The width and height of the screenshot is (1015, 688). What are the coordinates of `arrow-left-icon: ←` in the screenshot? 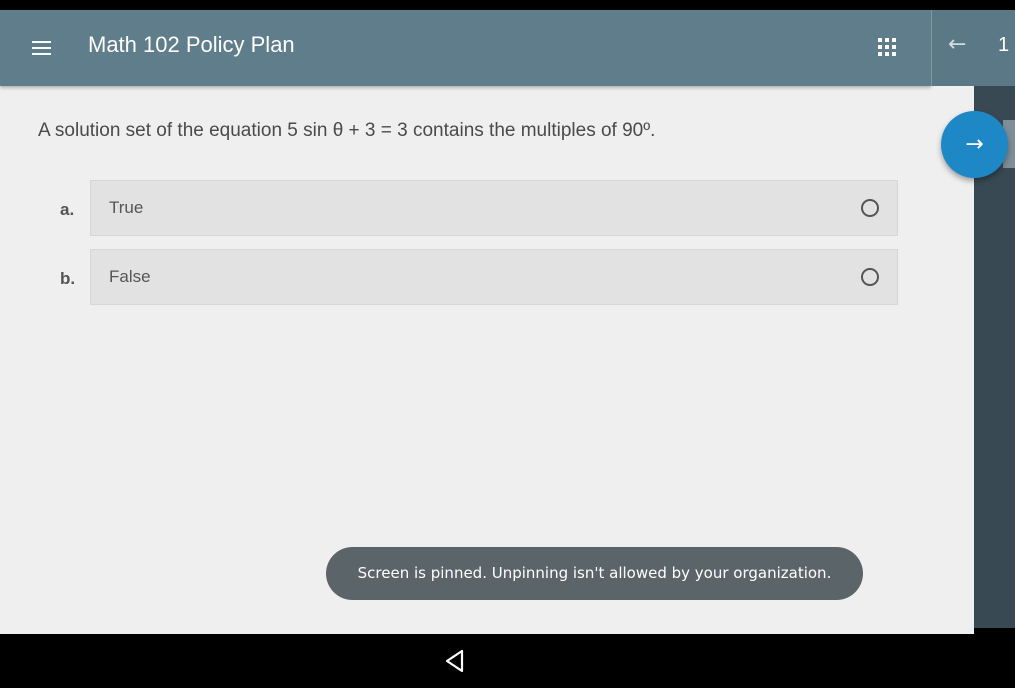 It's located at (957, 44).